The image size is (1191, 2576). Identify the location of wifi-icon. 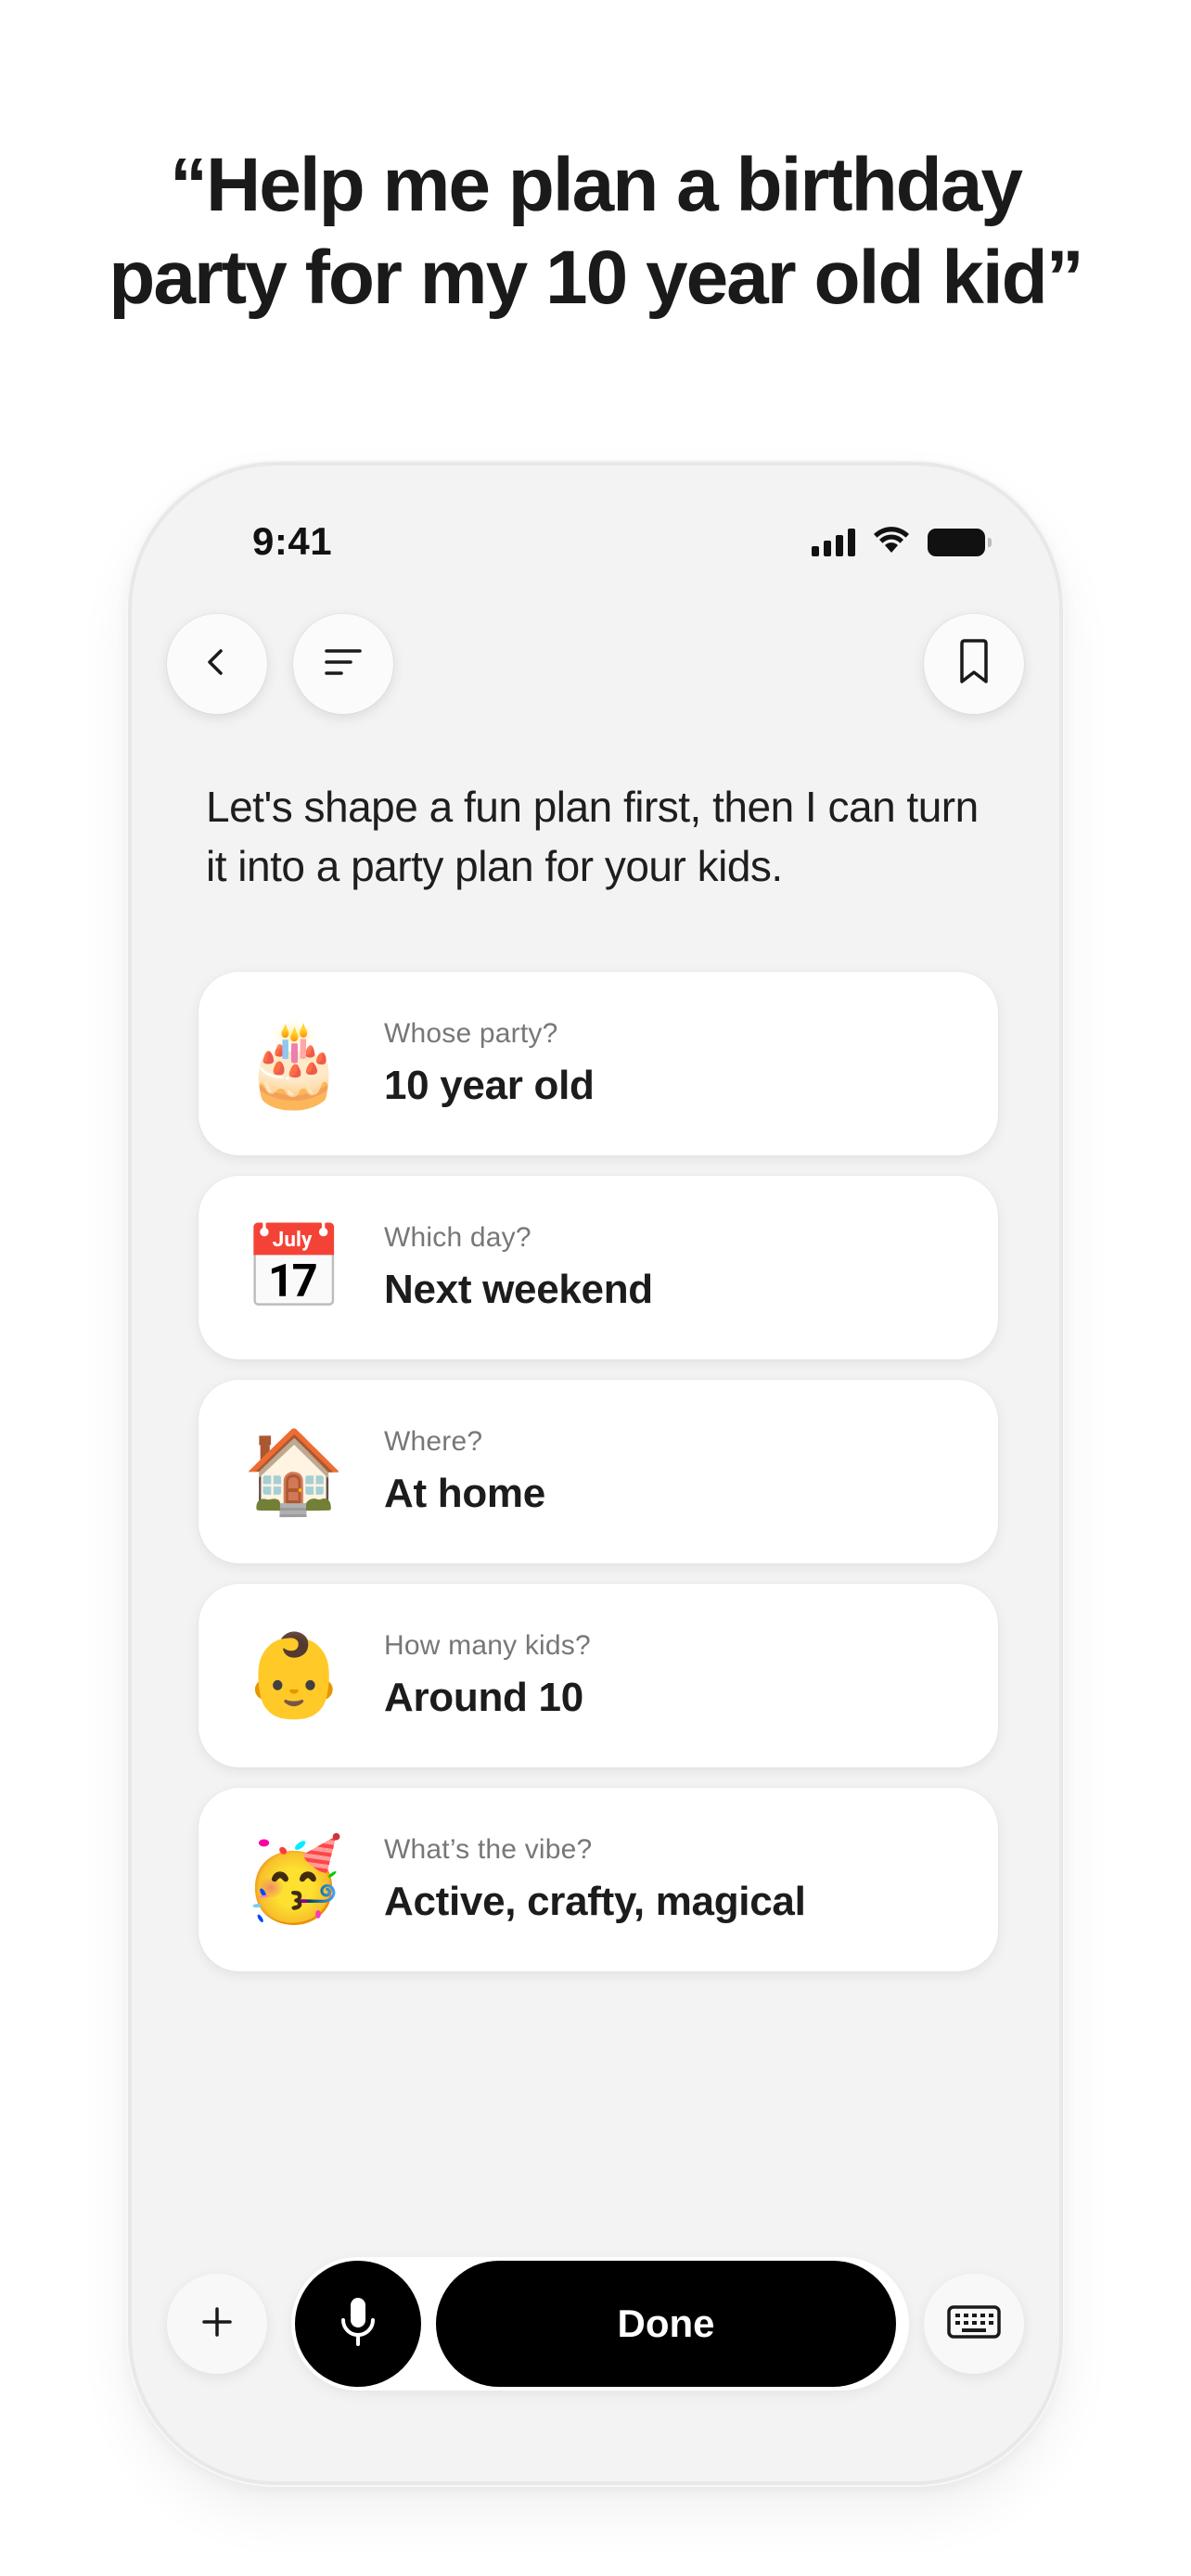
(892, 542).